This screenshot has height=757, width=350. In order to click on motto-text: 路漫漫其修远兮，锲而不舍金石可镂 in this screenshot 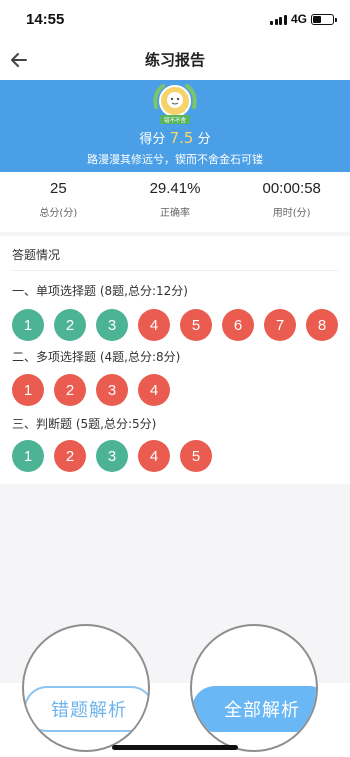, I will do `click(175, 159)`.